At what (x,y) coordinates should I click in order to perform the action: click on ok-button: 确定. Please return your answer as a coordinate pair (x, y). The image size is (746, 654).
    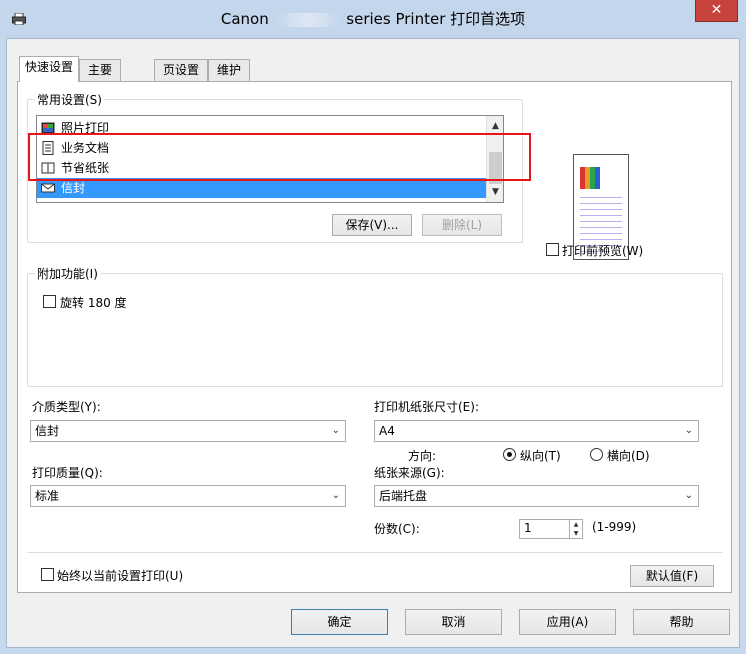
    Looking at the image, I should click on (339, 622).